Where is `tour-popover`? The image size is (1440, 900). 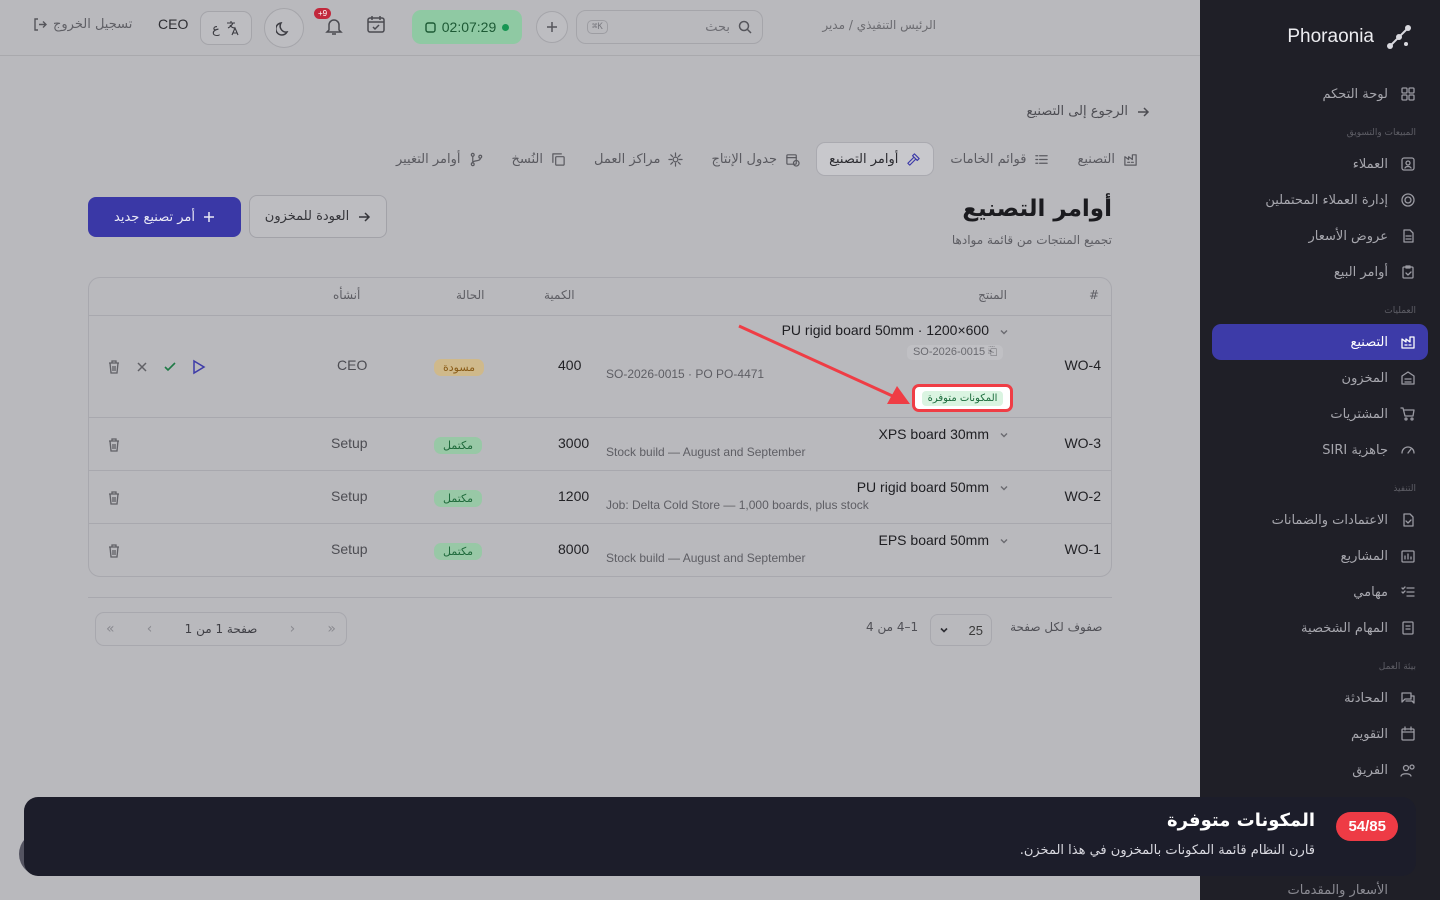
tour-popover is located at coordinates (720, 836).